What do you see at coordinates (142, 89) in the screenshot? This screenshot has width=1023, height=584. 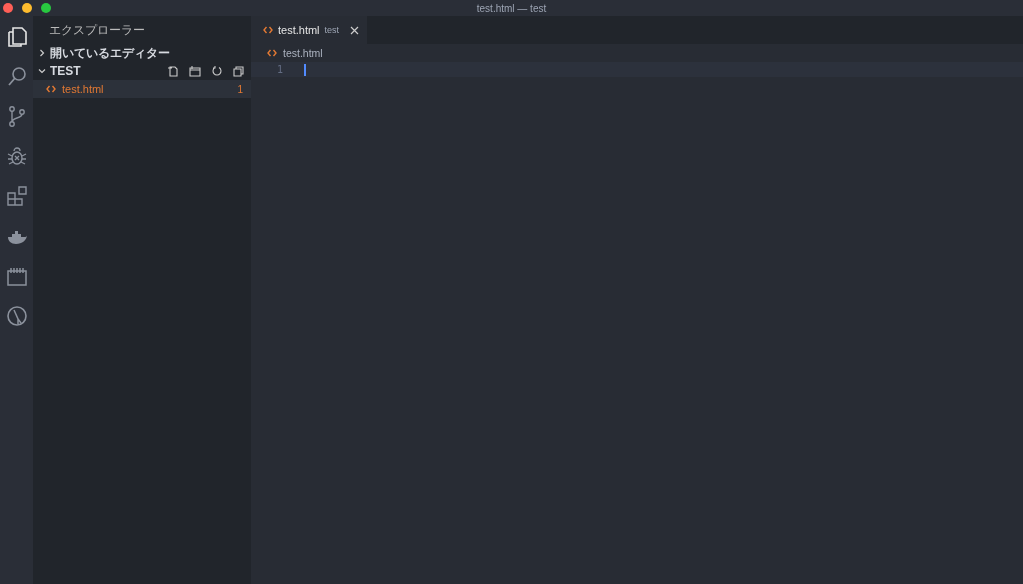 I see `file-item: test.html 1` at bounding box center [142, 89].